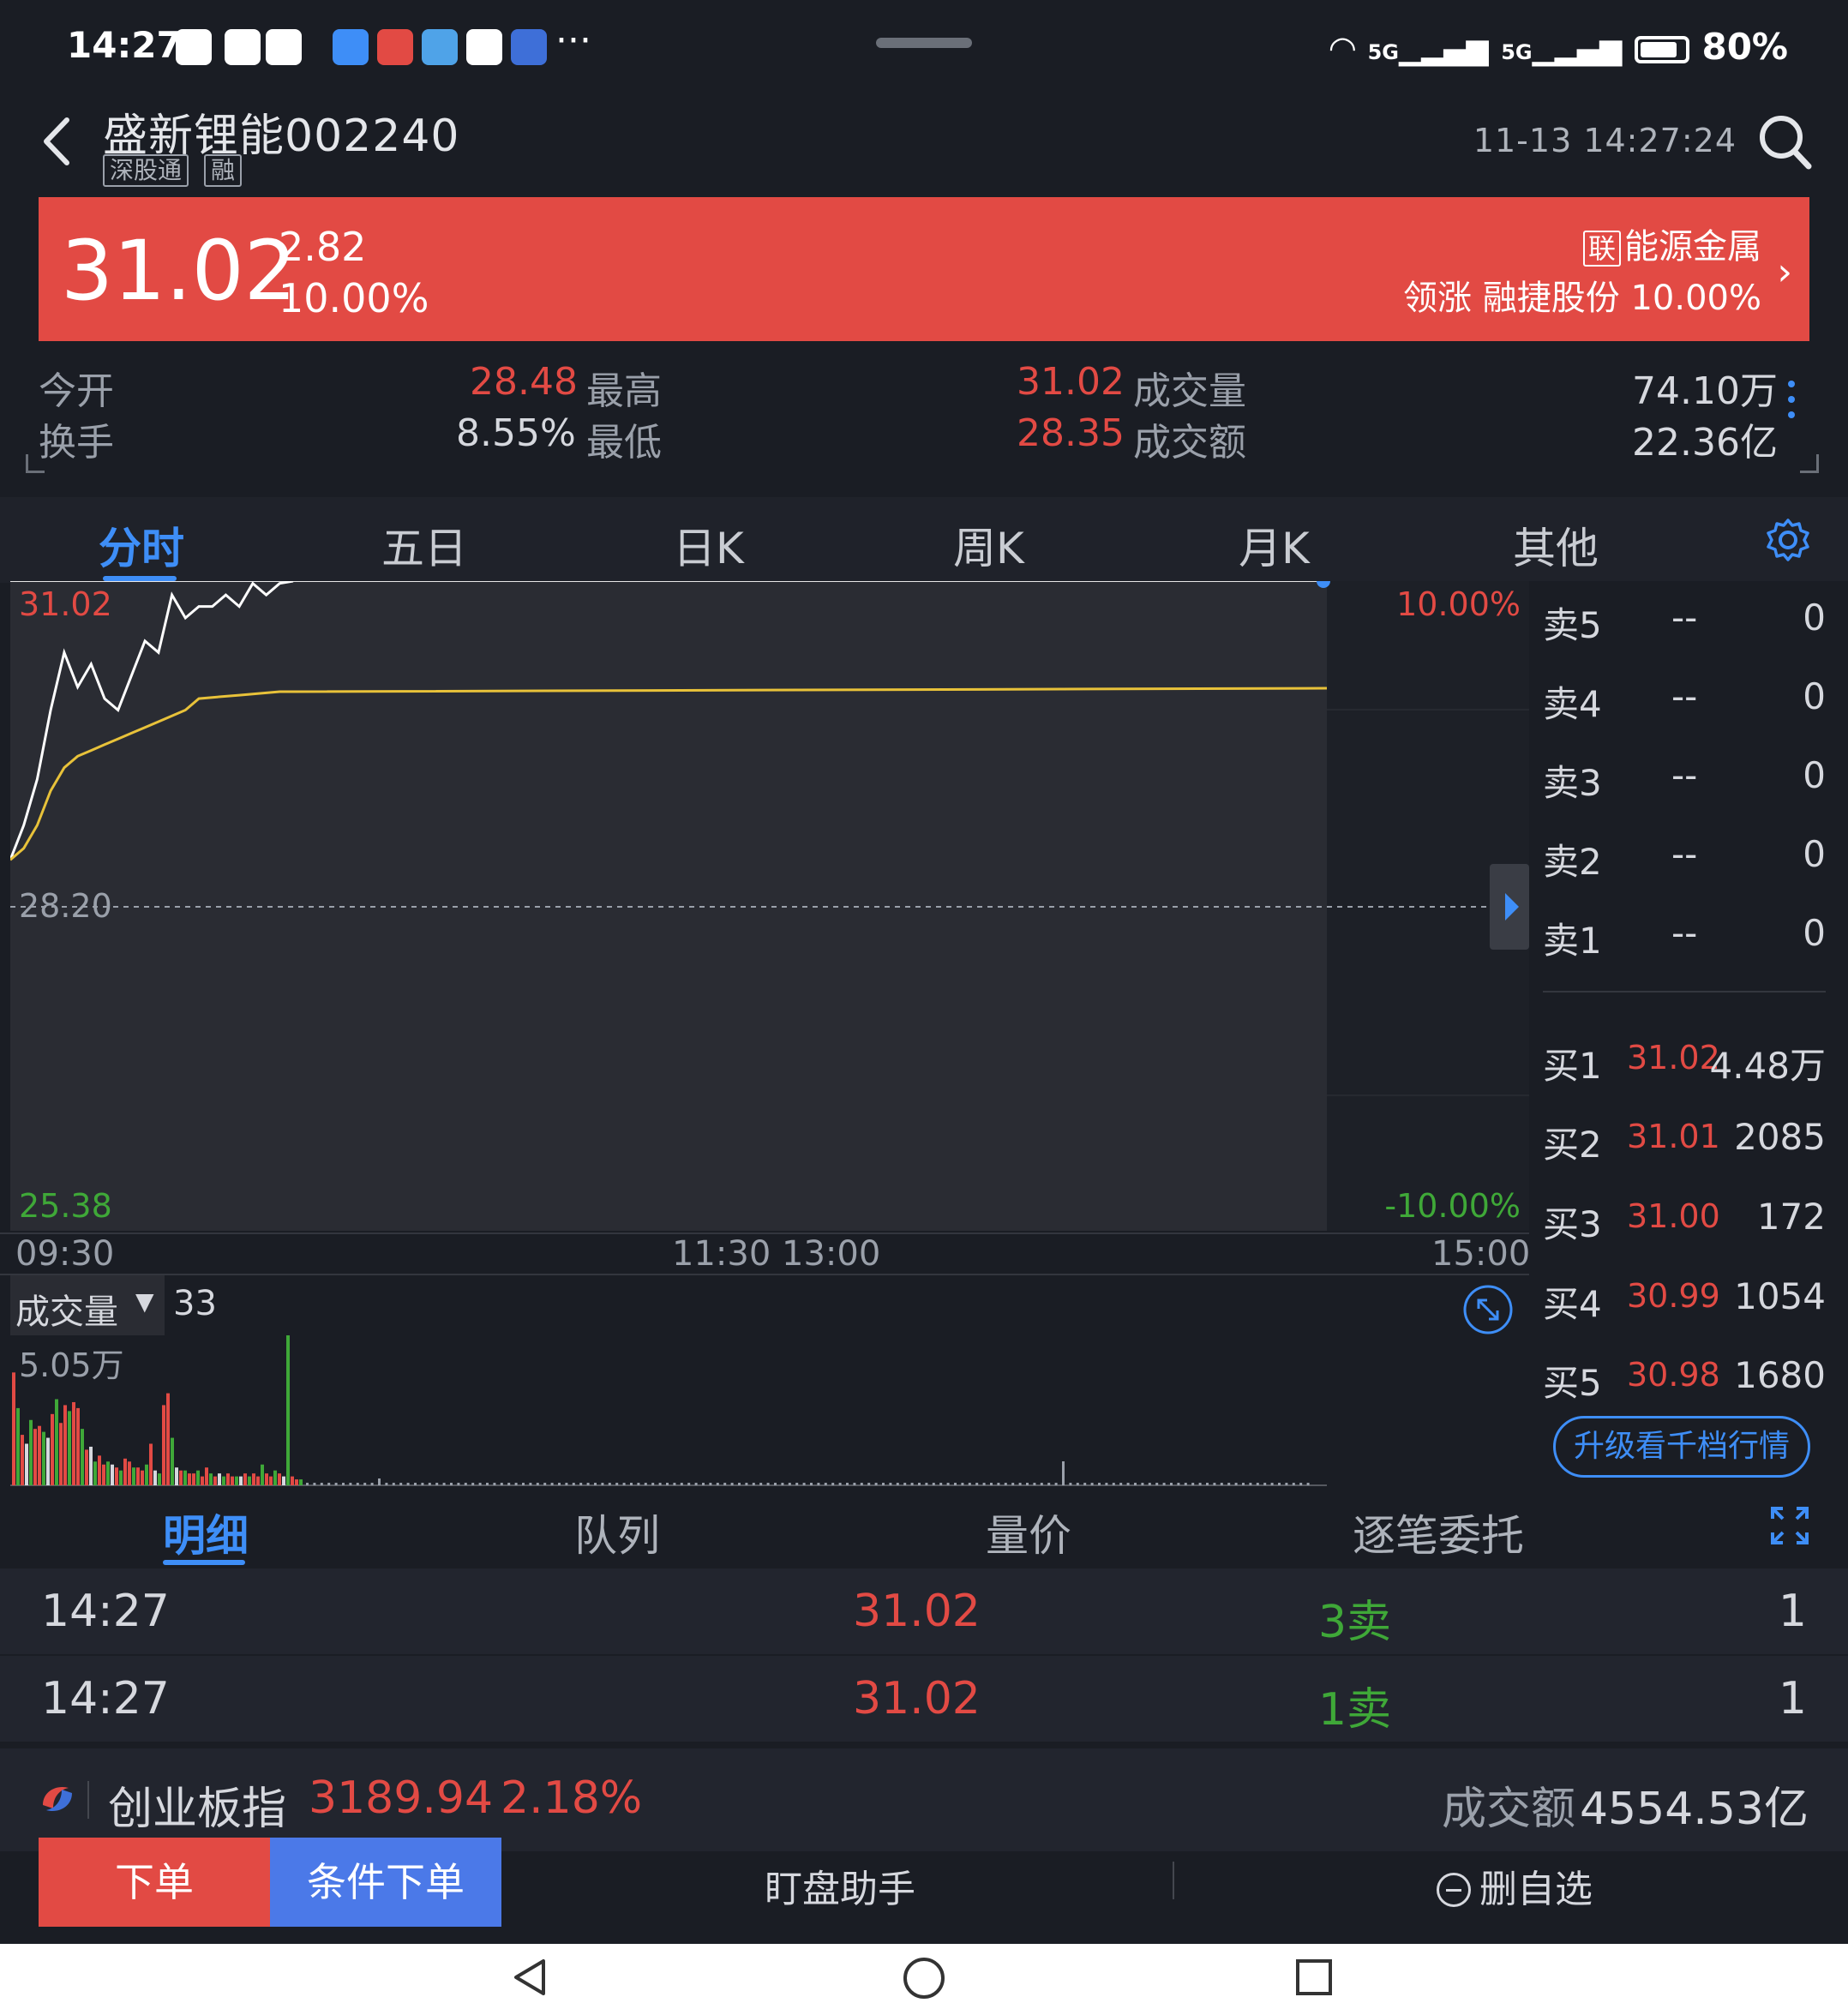 The width and height of the screenshot is (1848, 2009). I want to click on tab-queue: 队列, so click(617, 1532).